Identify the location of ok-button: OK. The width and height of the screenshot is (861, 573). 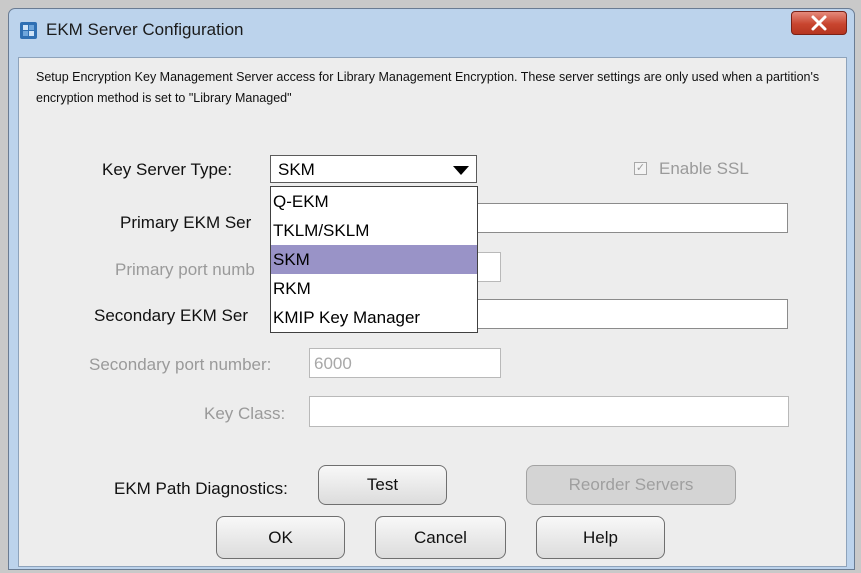
(280, 537).